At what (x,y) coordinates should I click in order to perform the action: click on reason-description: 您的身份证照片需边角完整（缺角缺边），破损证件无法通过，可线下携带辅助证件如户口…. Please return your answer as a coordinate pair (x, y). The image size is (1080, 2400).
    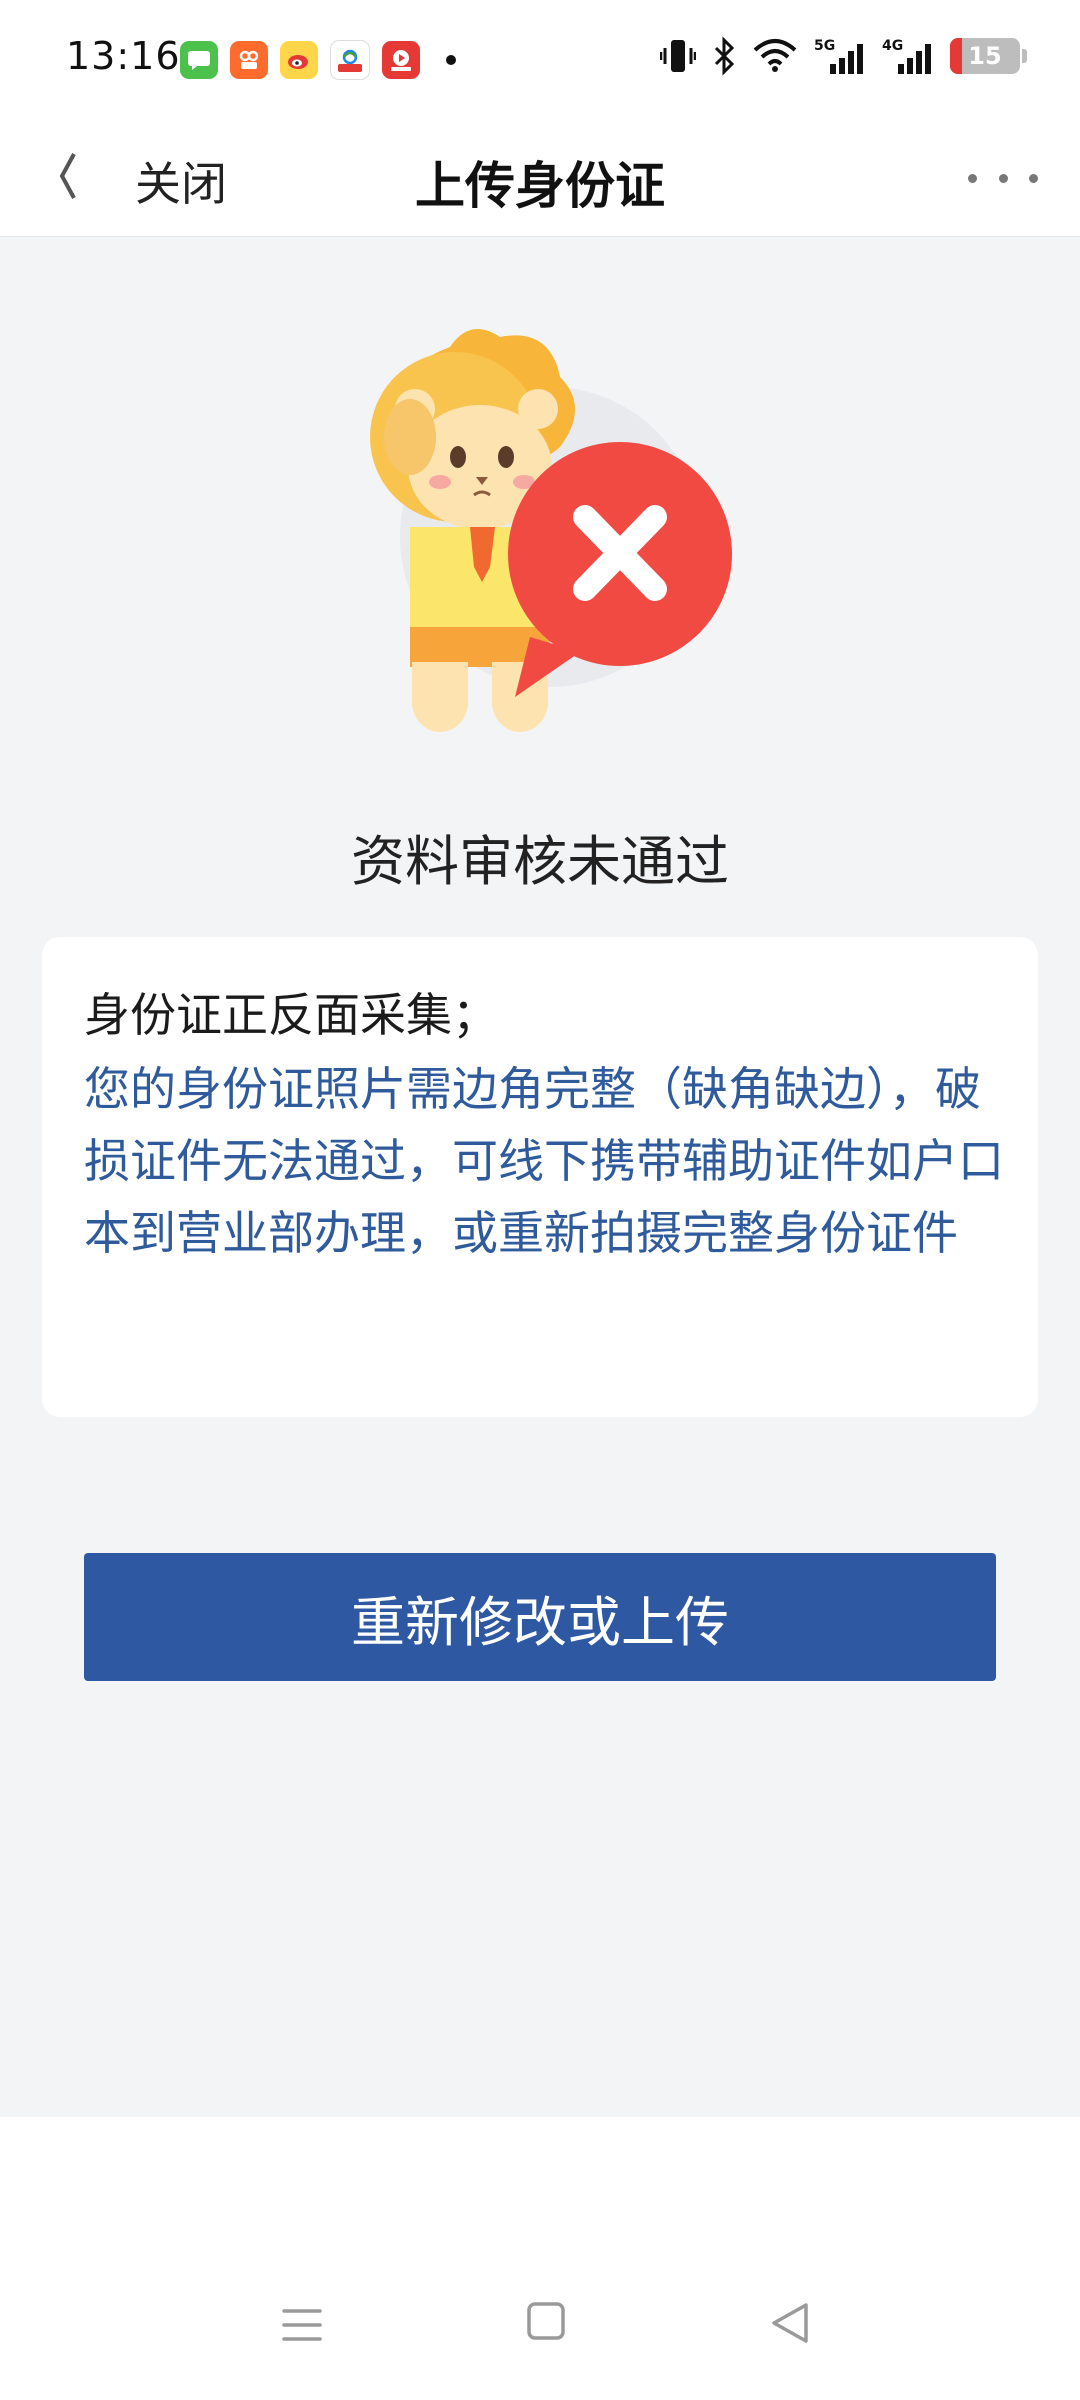
    Looking at the image, I should click on (544, 1161).